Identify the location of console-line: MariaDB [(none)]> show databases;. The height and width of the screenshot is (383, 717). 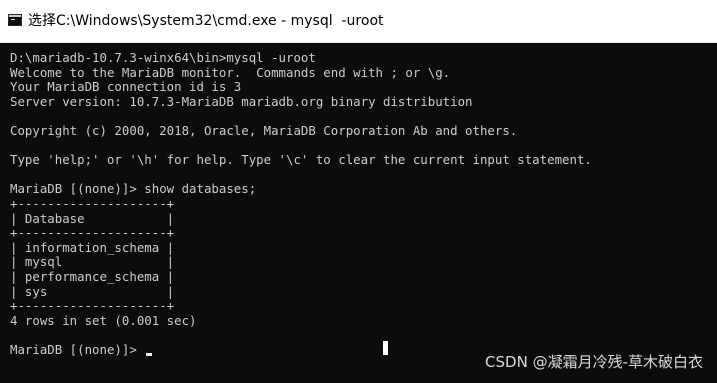
(133, 189).